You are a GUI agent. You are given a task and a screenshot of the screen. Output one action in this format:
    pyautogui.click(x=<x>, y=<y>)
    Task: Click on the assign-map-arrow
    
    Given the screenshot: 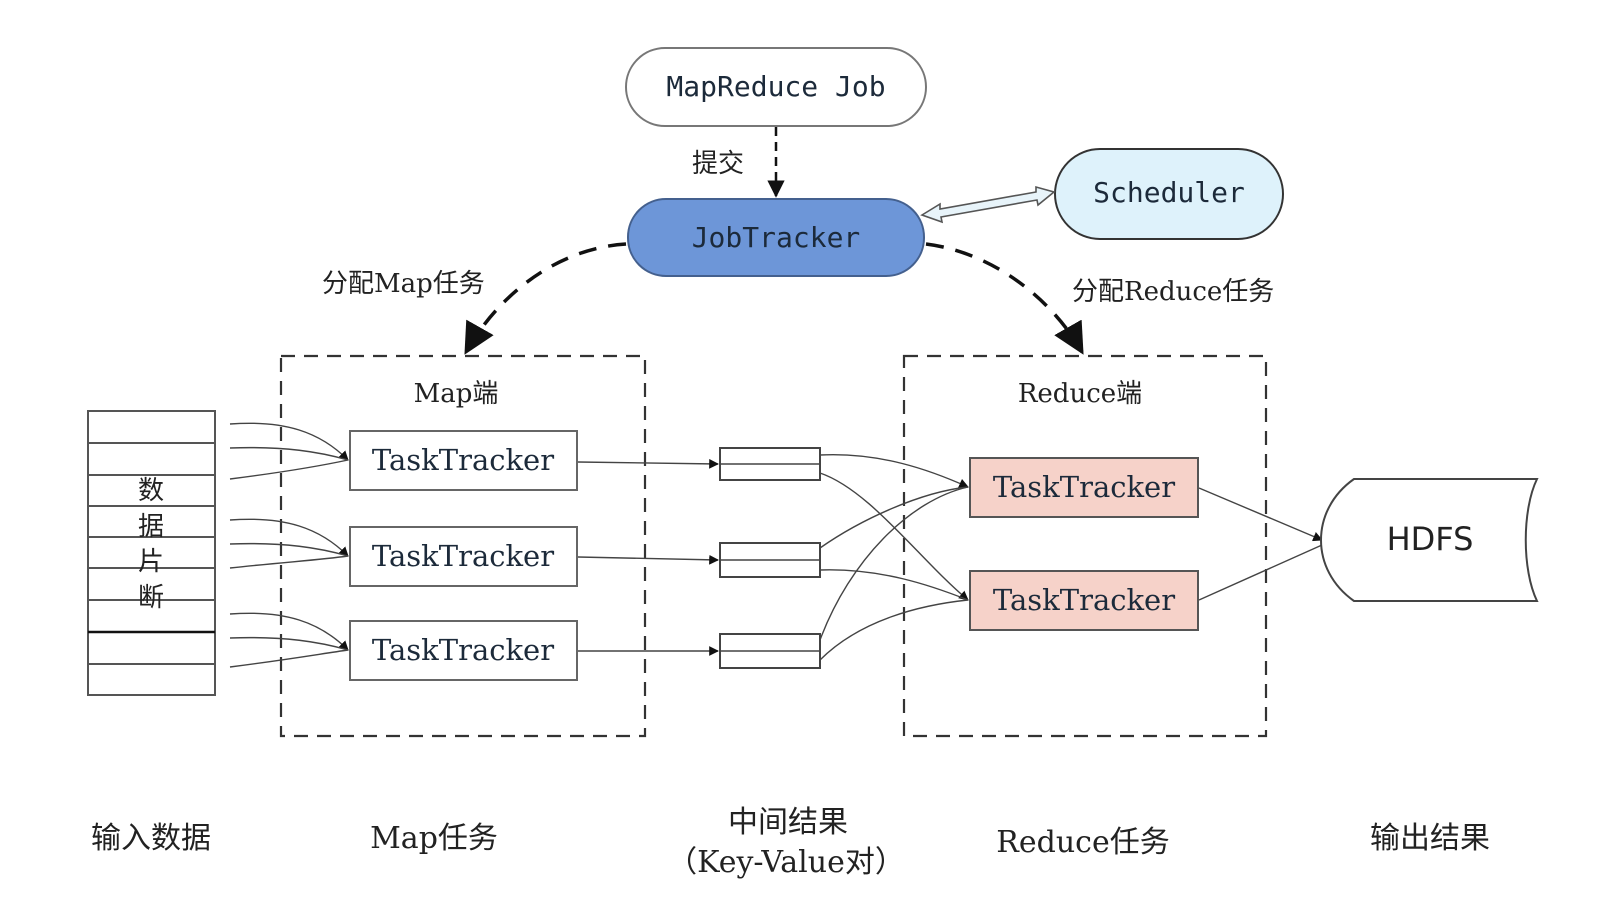 What is the action you would take?
    pyautogui.click(x=545, y=298)
    